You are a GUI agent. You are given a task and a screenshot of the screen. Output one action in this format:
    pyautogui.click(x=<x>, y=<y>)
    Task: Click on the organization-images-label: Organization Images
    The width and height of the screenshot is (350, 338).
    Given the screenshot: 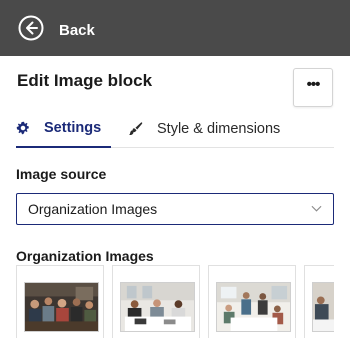 What is the action you would take?
    pyautogui.click(x=85, y=256)
    